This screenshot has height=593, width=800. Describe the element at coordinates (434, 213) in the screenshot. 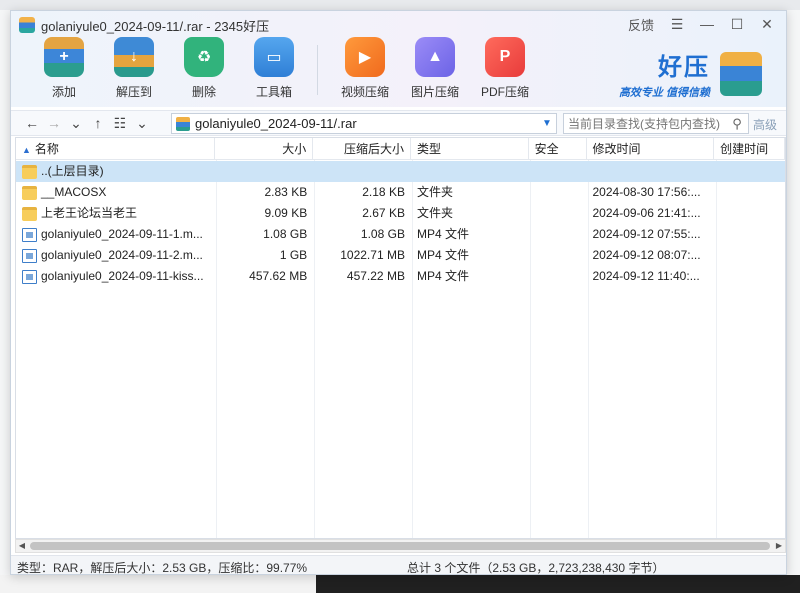

I see `file-type: 文件夹` at that location.